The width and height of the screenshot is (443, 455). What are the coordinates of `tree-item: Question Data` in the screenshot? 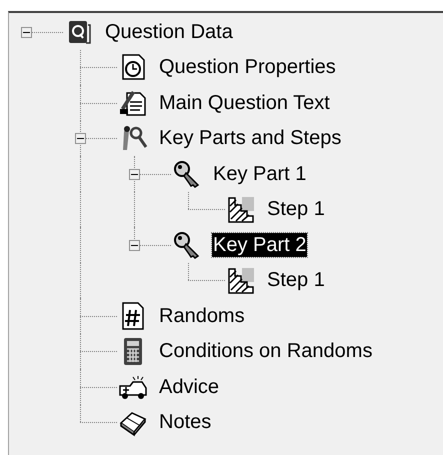 It's located at (169, 32).